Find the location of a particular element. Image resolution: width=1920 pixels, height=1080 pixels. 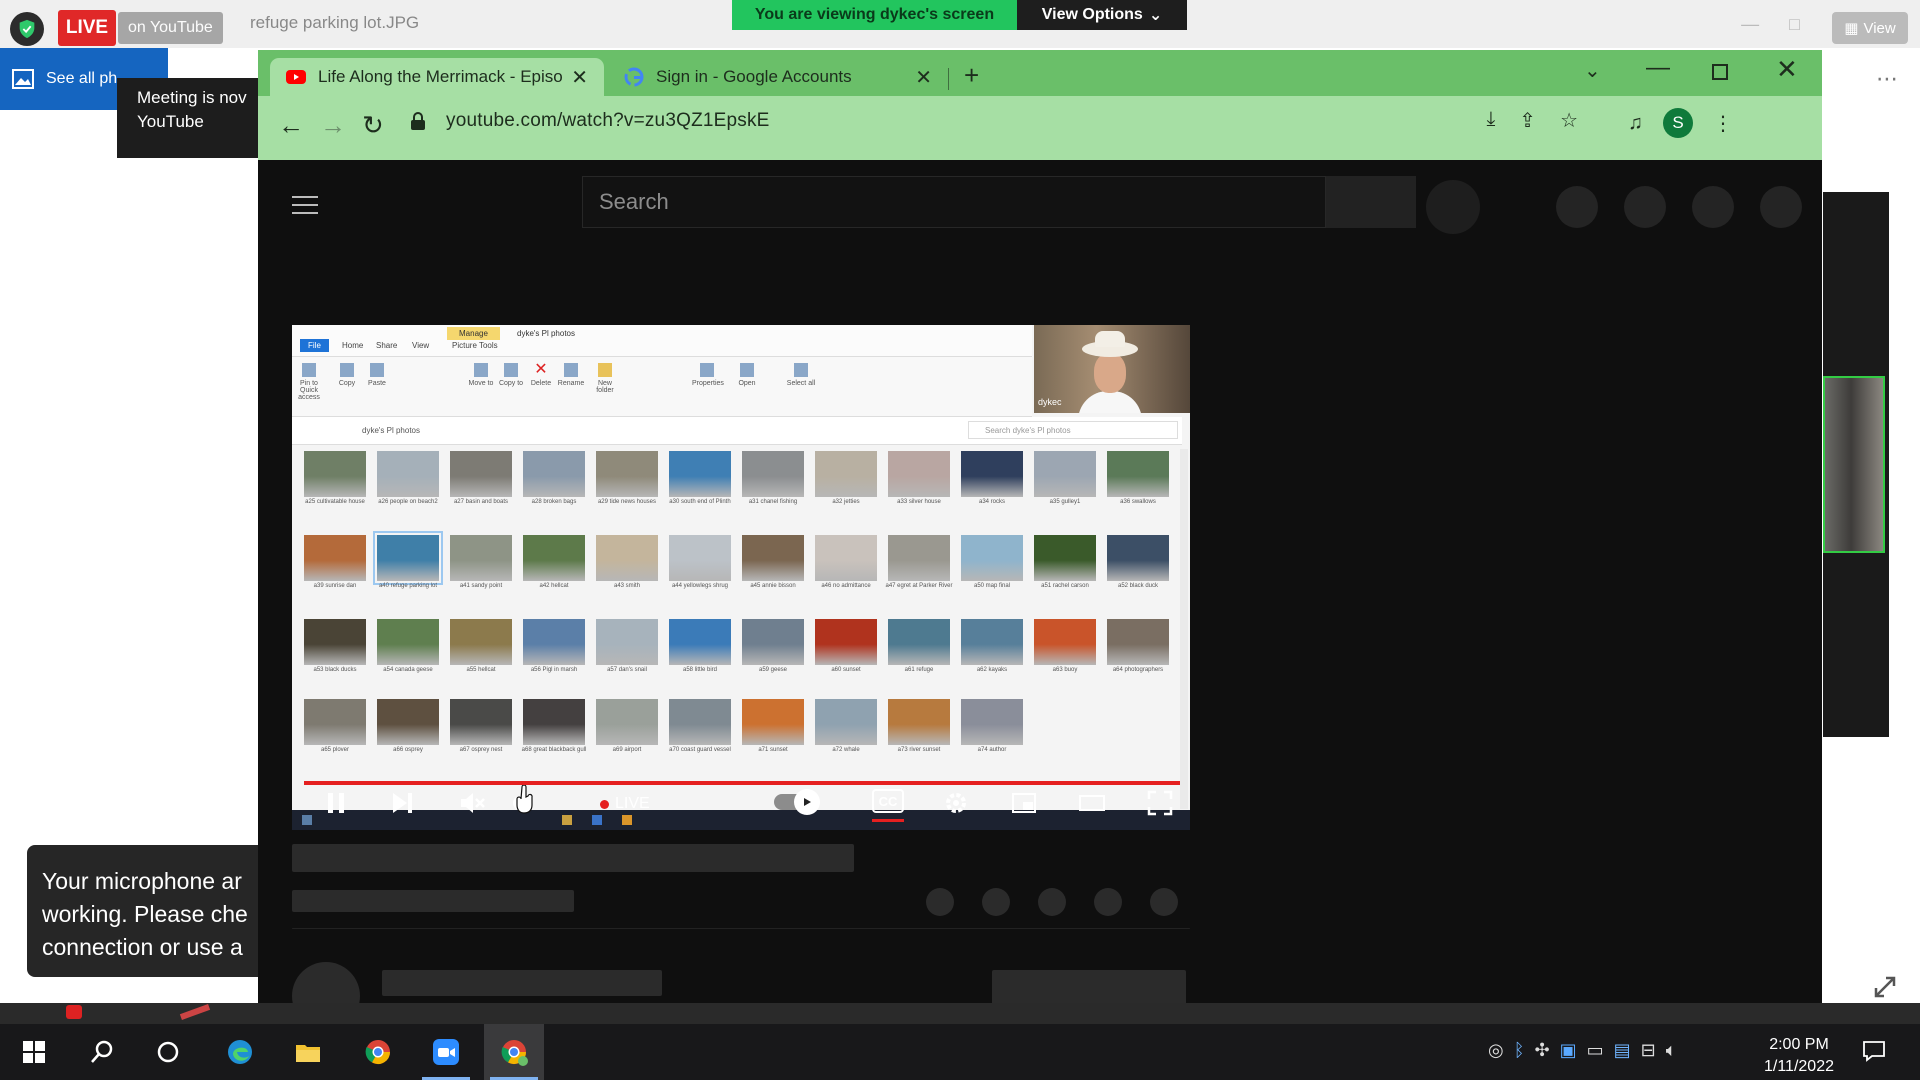

presenter-name: dykec is located at coordinates (1050, 402).